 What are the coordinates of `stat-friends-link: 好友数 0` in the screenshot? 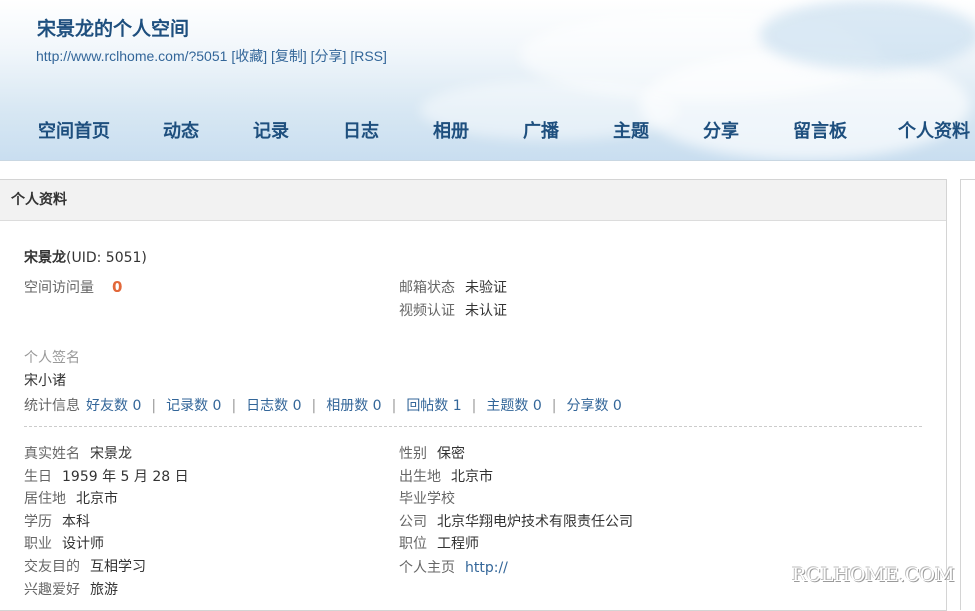 It's located at (113, 406).